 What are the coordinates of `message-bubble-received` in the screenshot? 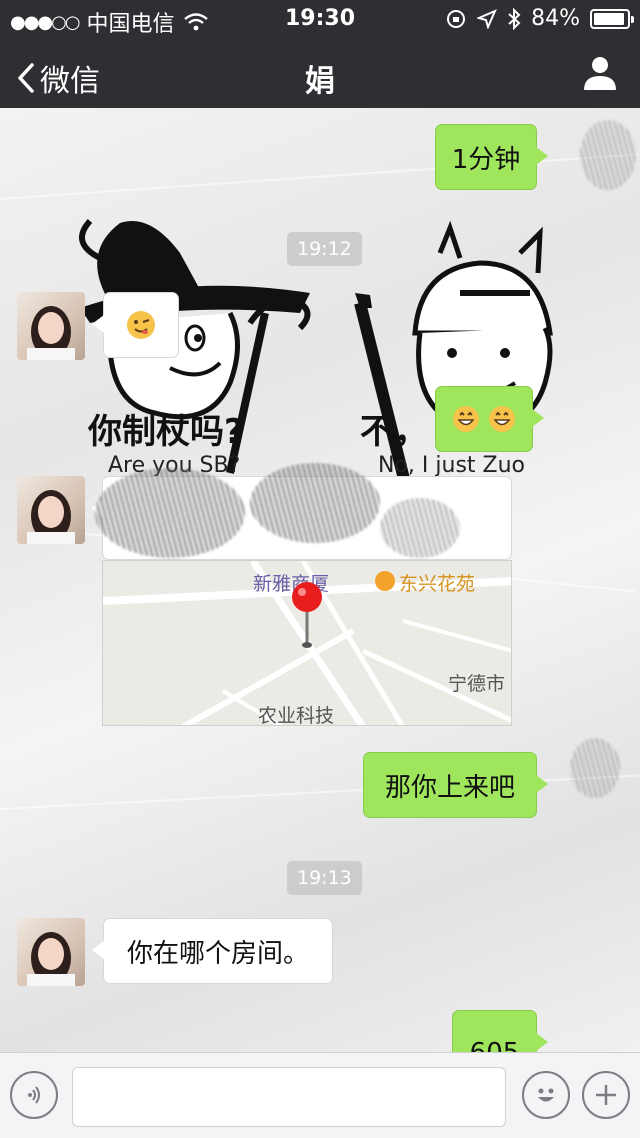 It's located at (135, 325).